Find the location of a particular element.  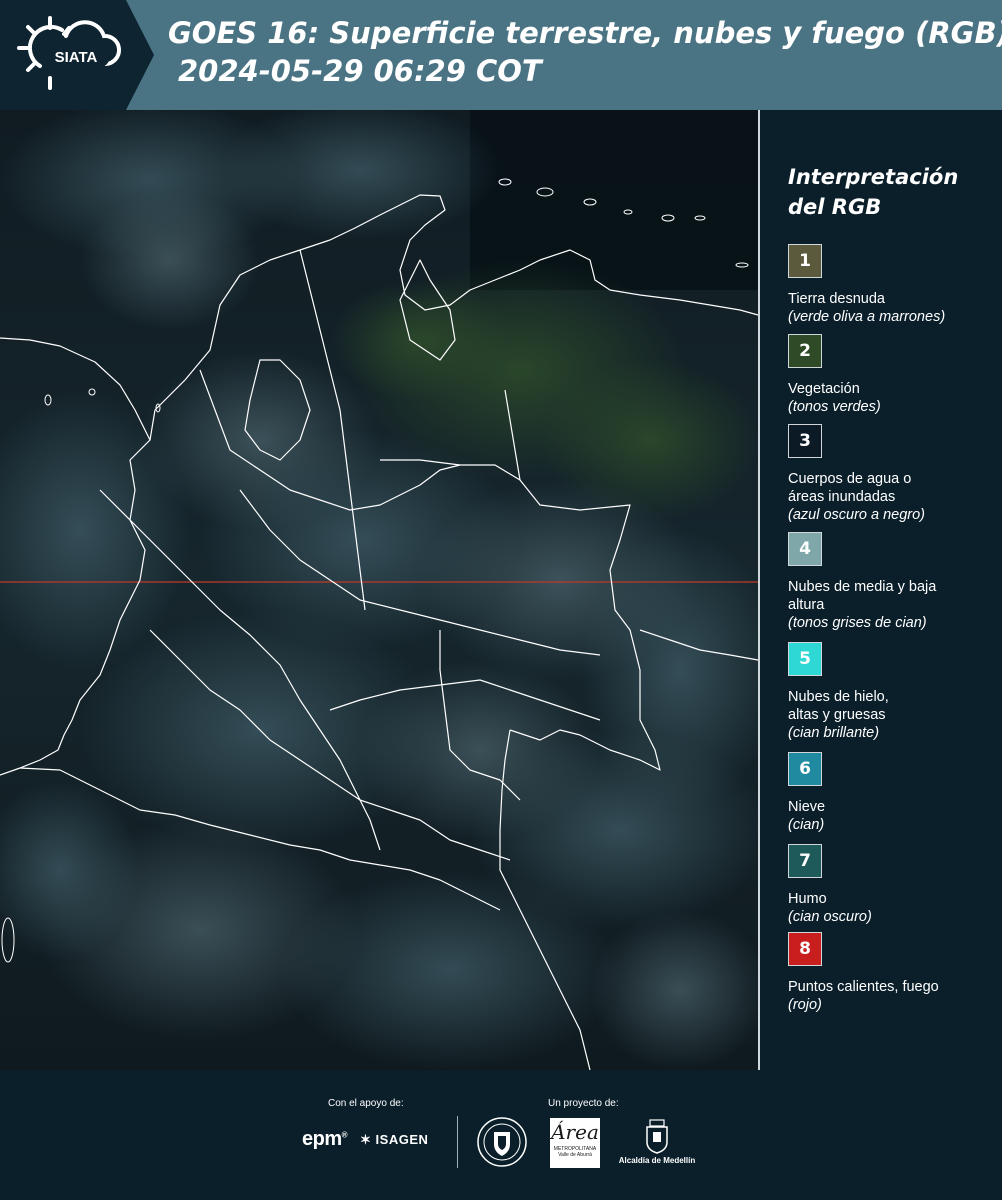

legend-title: Interpretación del RGB is located at coordinates (888, 192).